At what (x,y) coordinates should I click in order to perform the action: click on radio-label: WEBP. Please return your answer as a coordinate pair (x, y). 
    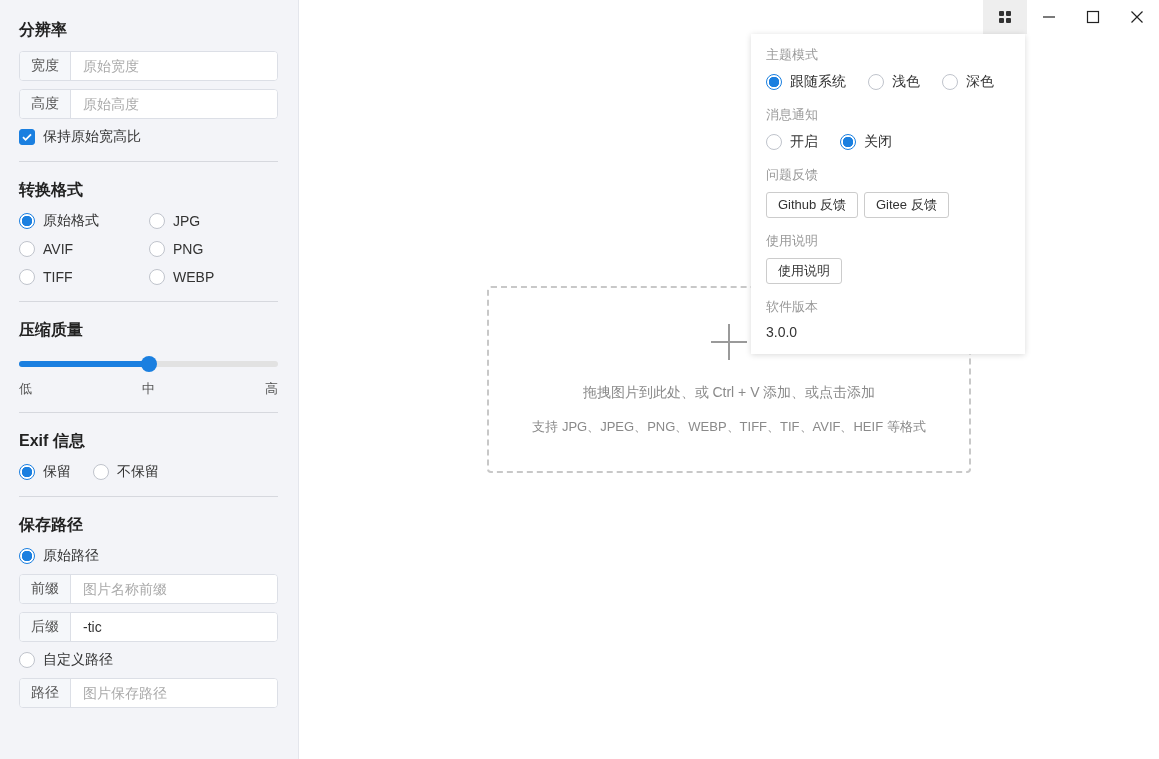
    Looking at the image, I should click on (194, 277).